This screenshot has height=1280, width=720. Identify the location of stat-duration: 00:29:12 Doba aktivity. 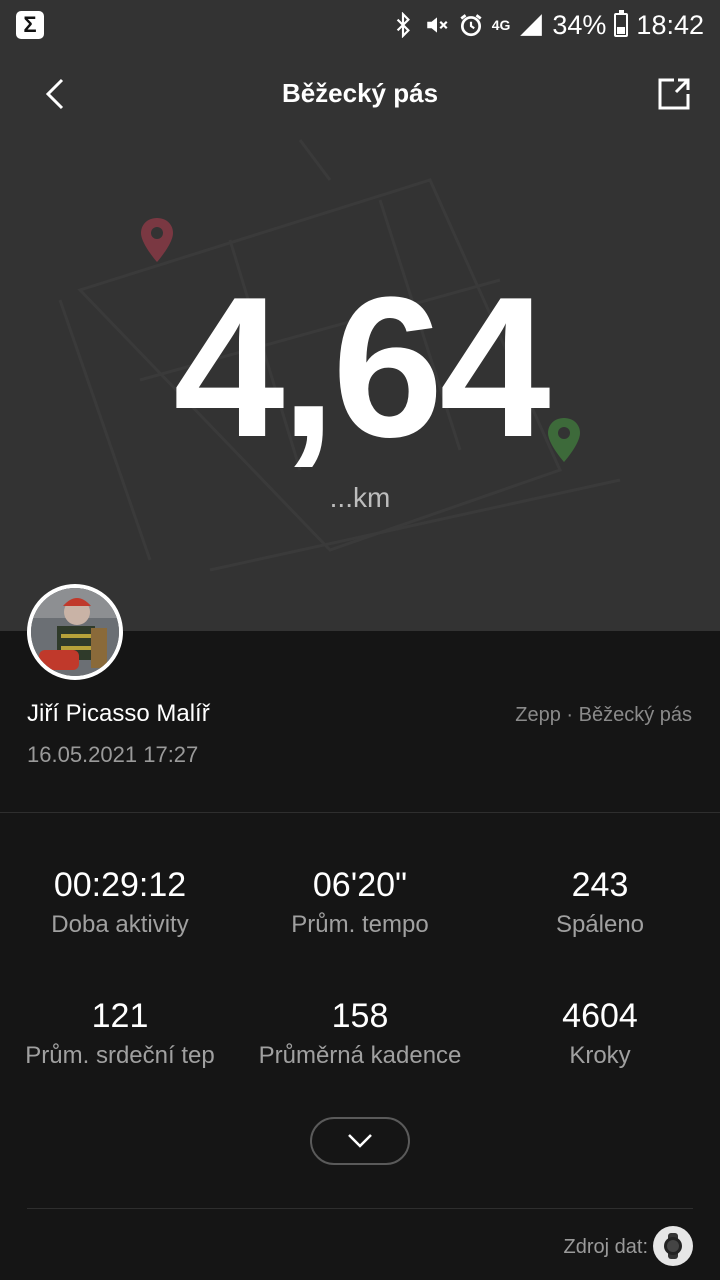
(120, 902).